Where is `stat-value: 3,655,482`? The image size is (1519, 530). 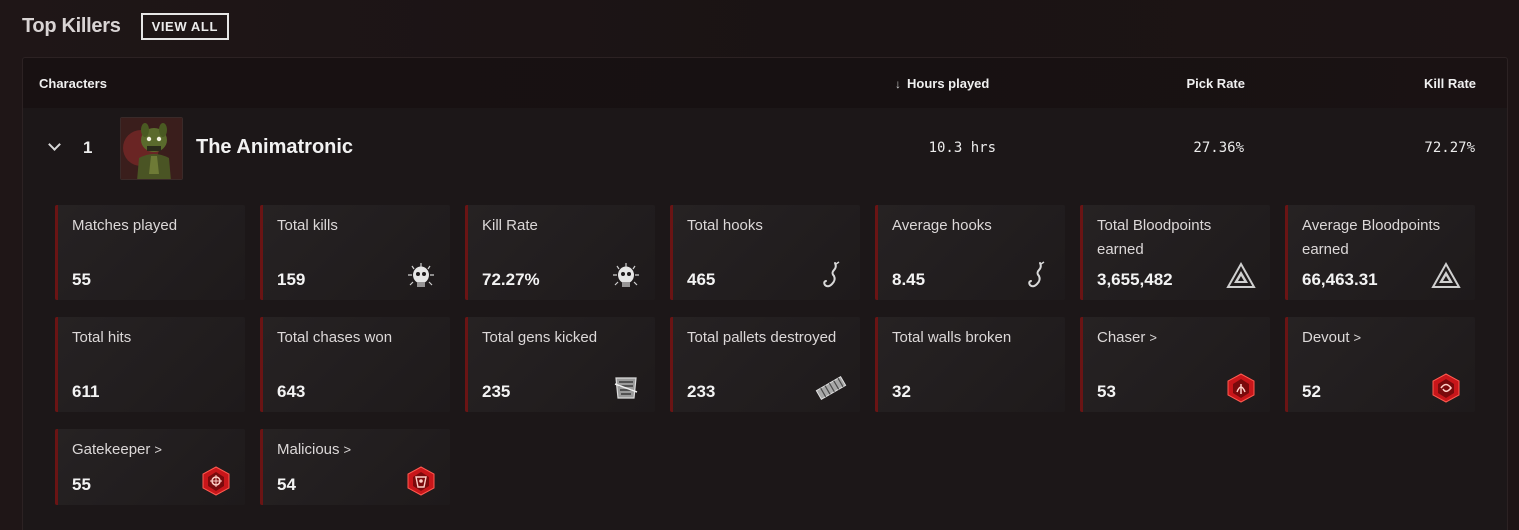
stat-value: 3,655,482 is located at coordinates (1135, 279).